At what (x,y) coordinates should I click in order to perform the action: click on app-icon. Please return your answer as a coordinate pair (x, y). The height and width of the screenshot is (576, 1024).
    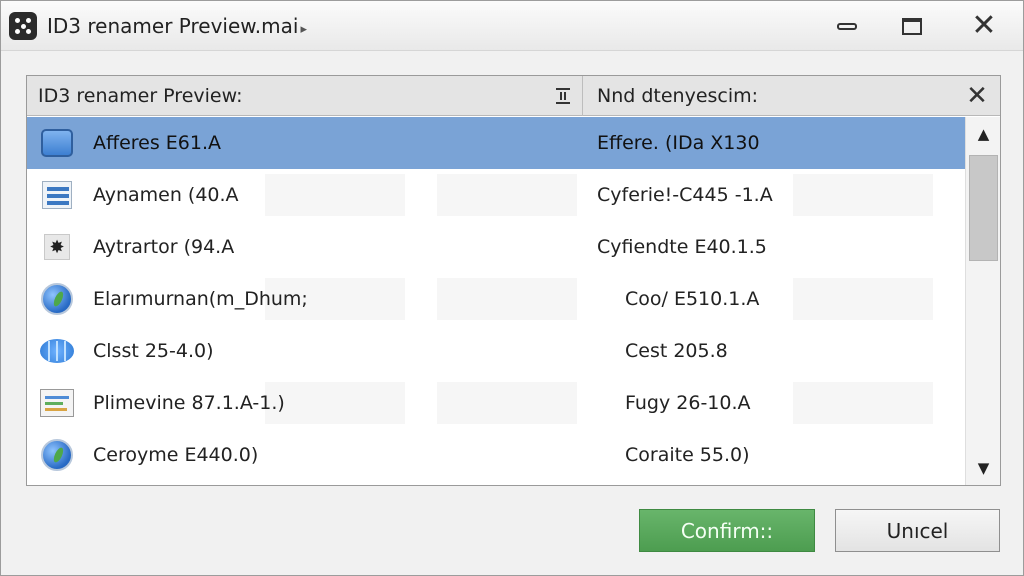
    Looking at the image, I should click on (23, 26).